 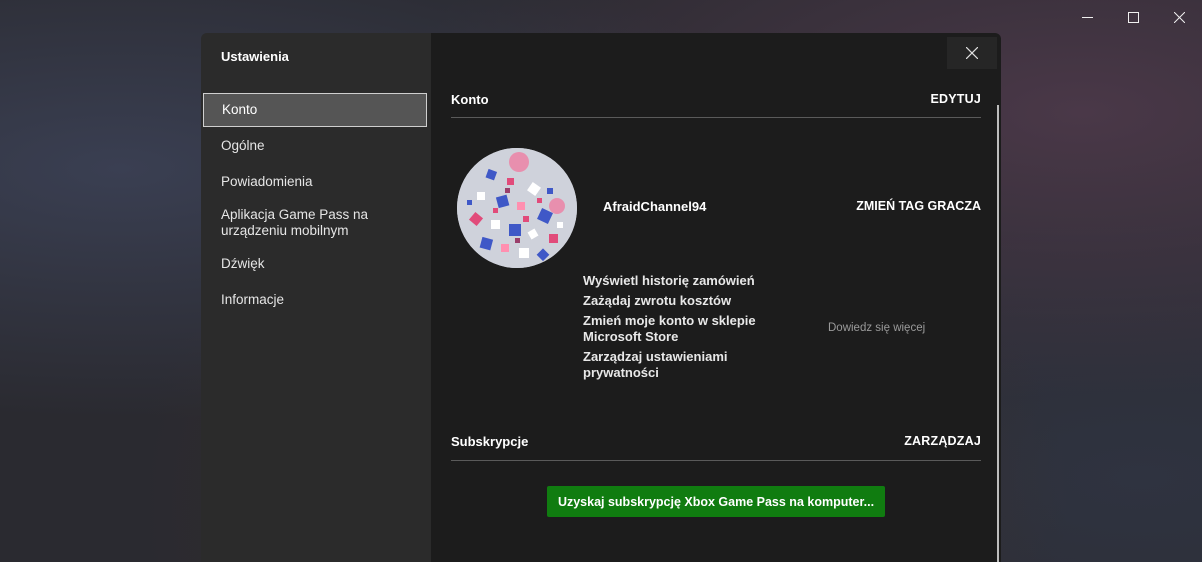 What do you see at coordinates (942, 441) in the screenshot?
I see `manage-button: ZARZĄDZAJ` at bounding box center [942, 441].